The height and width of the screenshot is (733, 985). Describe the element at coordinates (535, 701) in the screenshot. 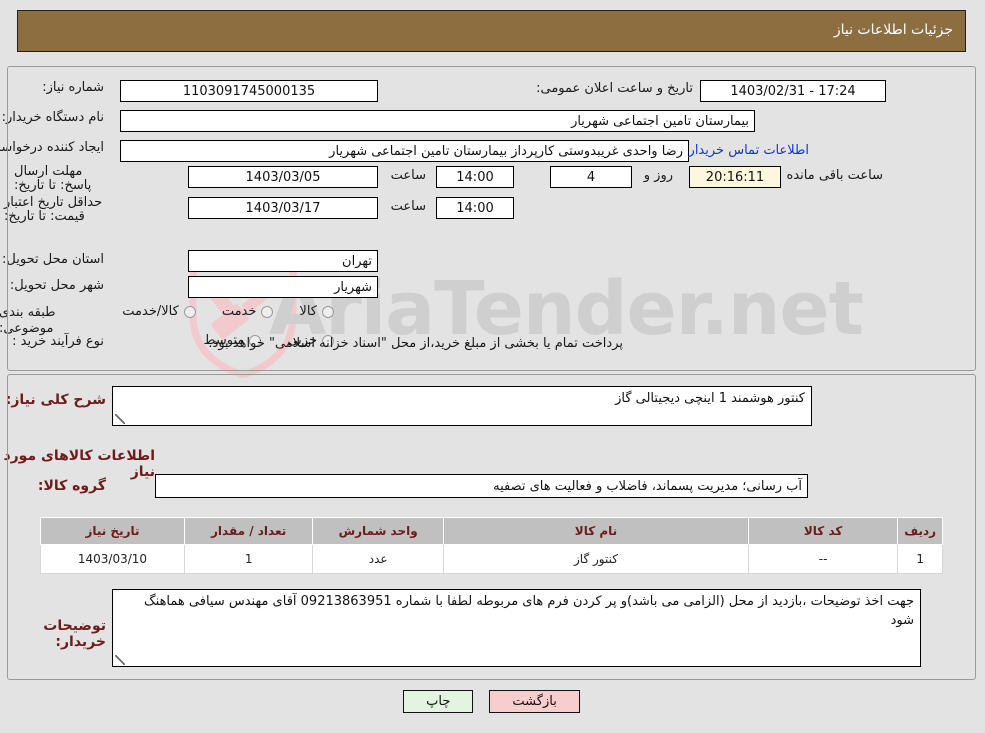

I see `back-button: بازگشت` at that location.